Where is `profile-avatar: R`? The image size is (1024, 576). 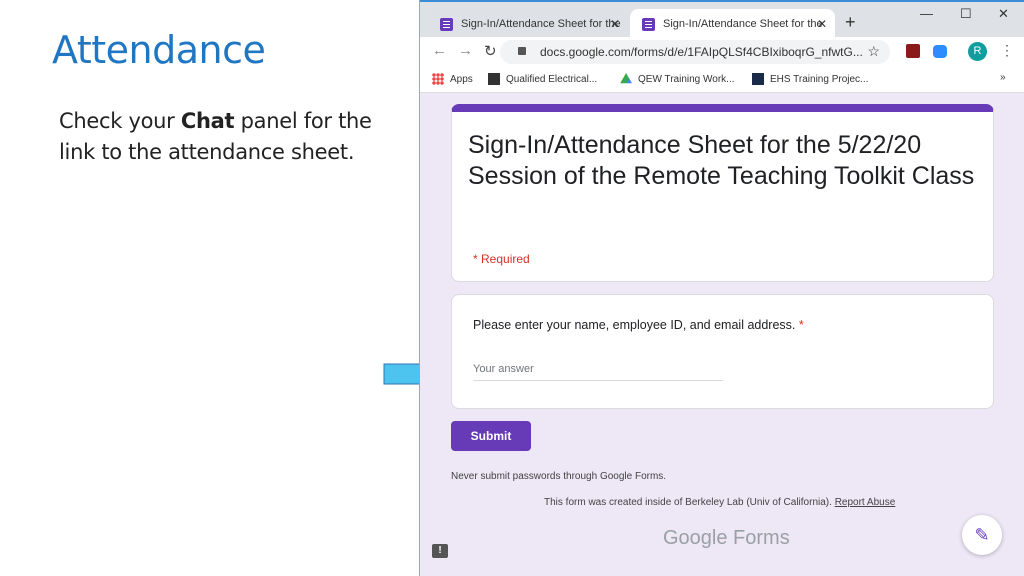 profile-avatar: R is located at coordinates (977, 51).